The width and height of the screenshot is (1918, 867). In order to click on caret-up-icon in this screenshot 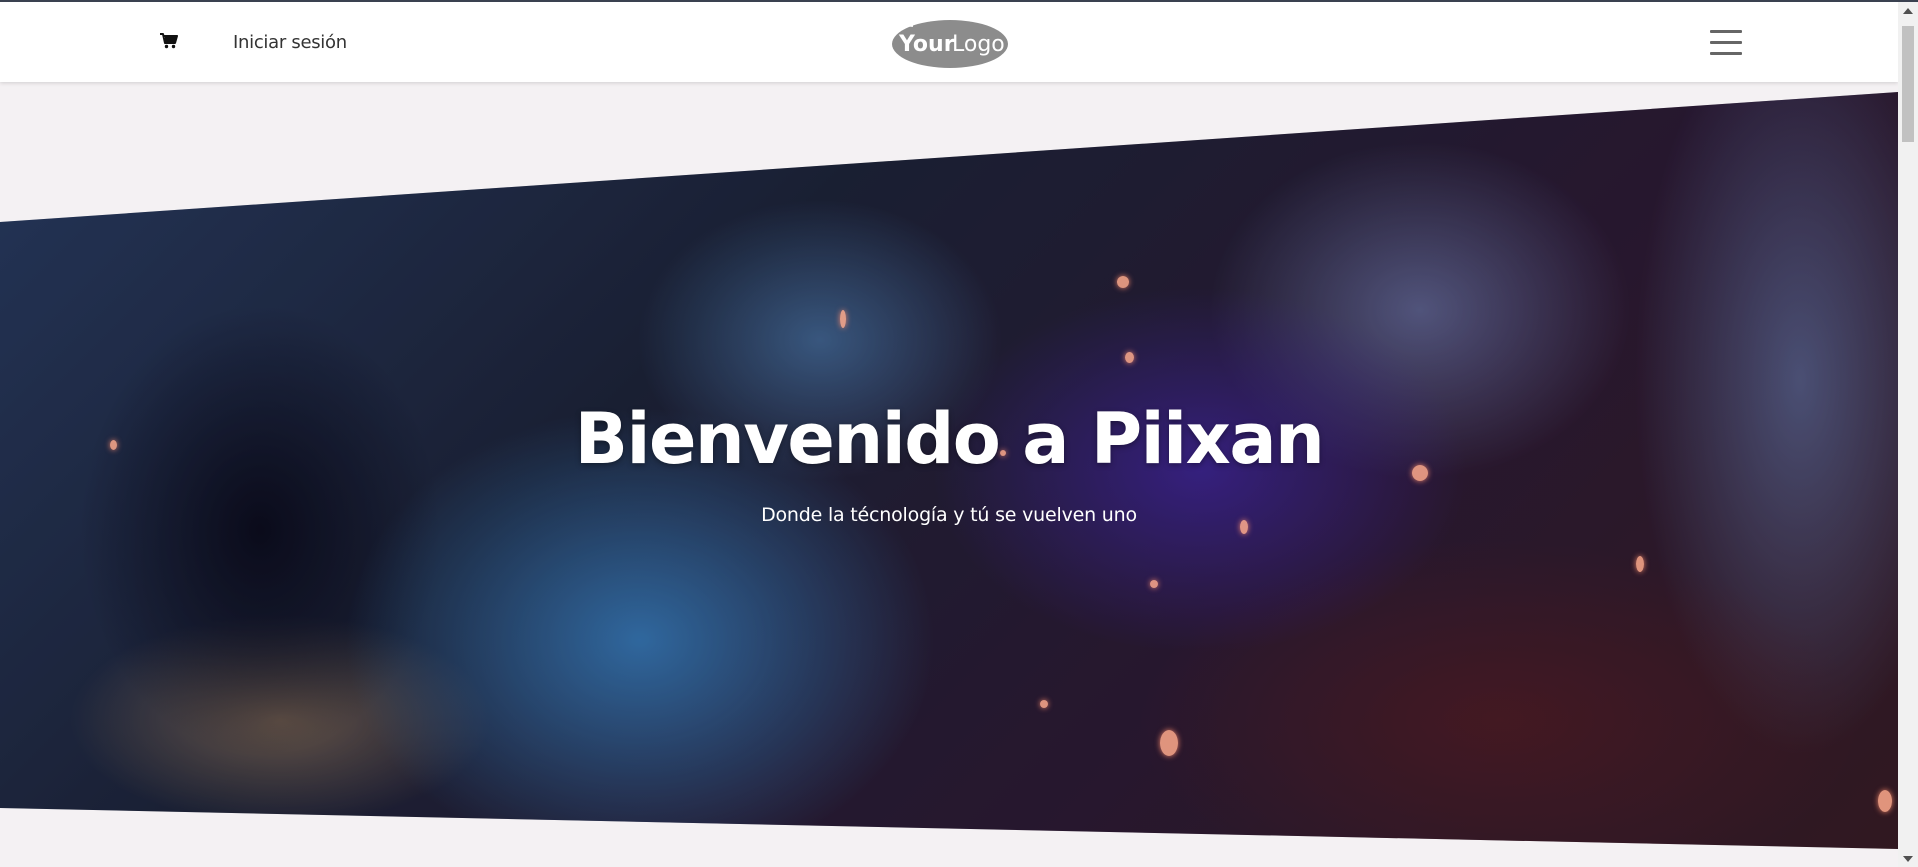, I will do `click(1908, 10)`.